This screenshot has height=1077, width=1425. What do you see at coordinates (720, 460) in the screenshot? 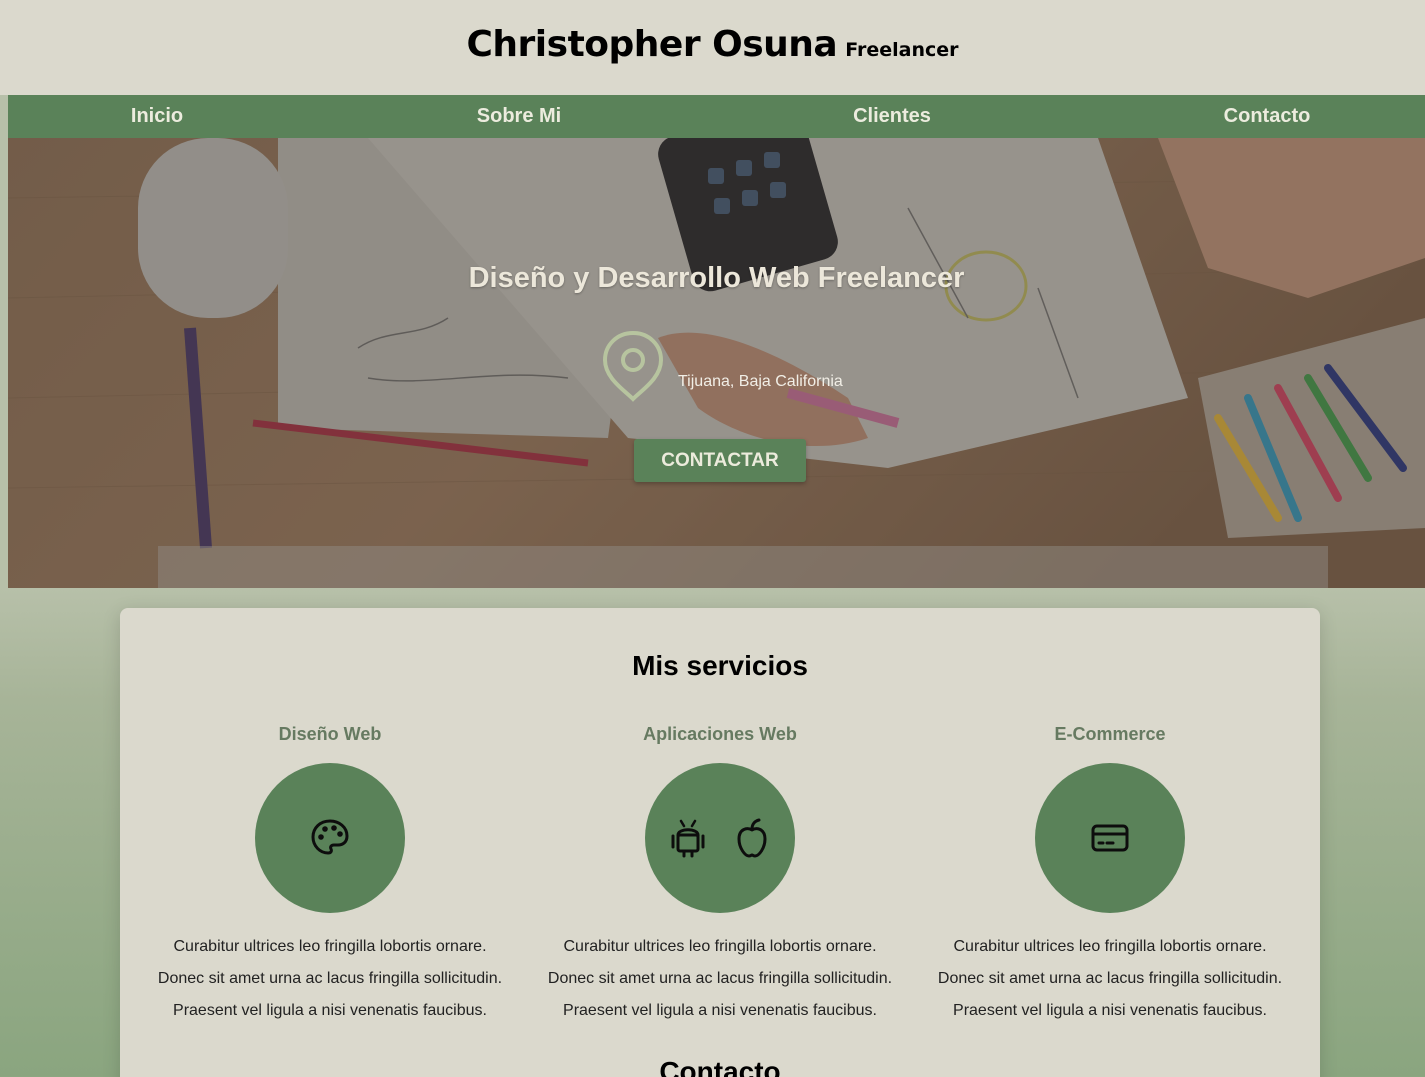
I see `contact-button: CONTACTAR` at bounding box center [720, 460].